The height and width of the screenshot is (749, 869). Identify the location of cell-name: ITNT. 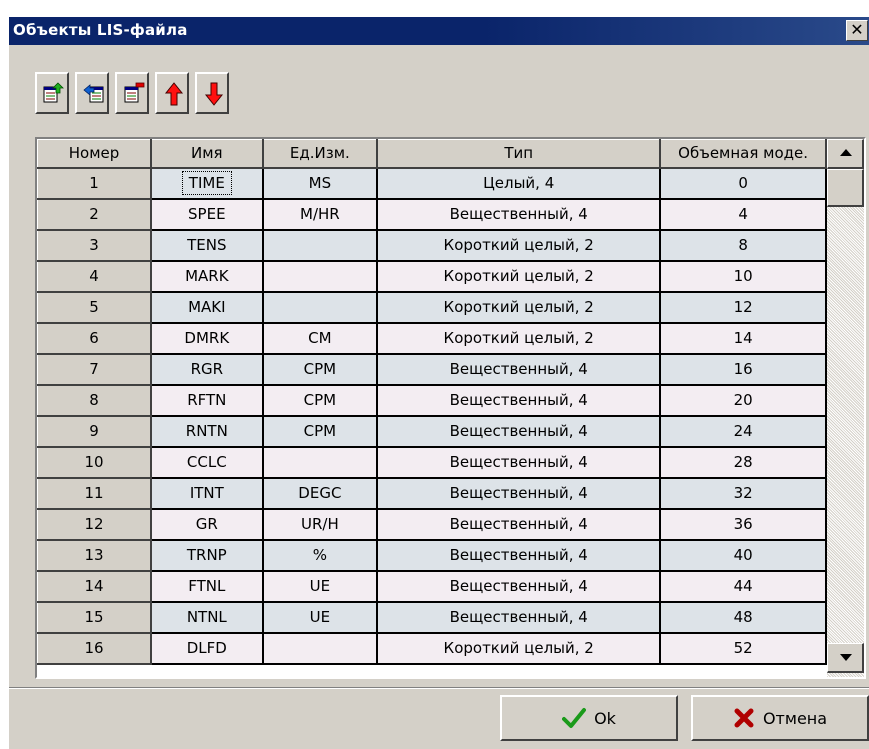
(207, 493).